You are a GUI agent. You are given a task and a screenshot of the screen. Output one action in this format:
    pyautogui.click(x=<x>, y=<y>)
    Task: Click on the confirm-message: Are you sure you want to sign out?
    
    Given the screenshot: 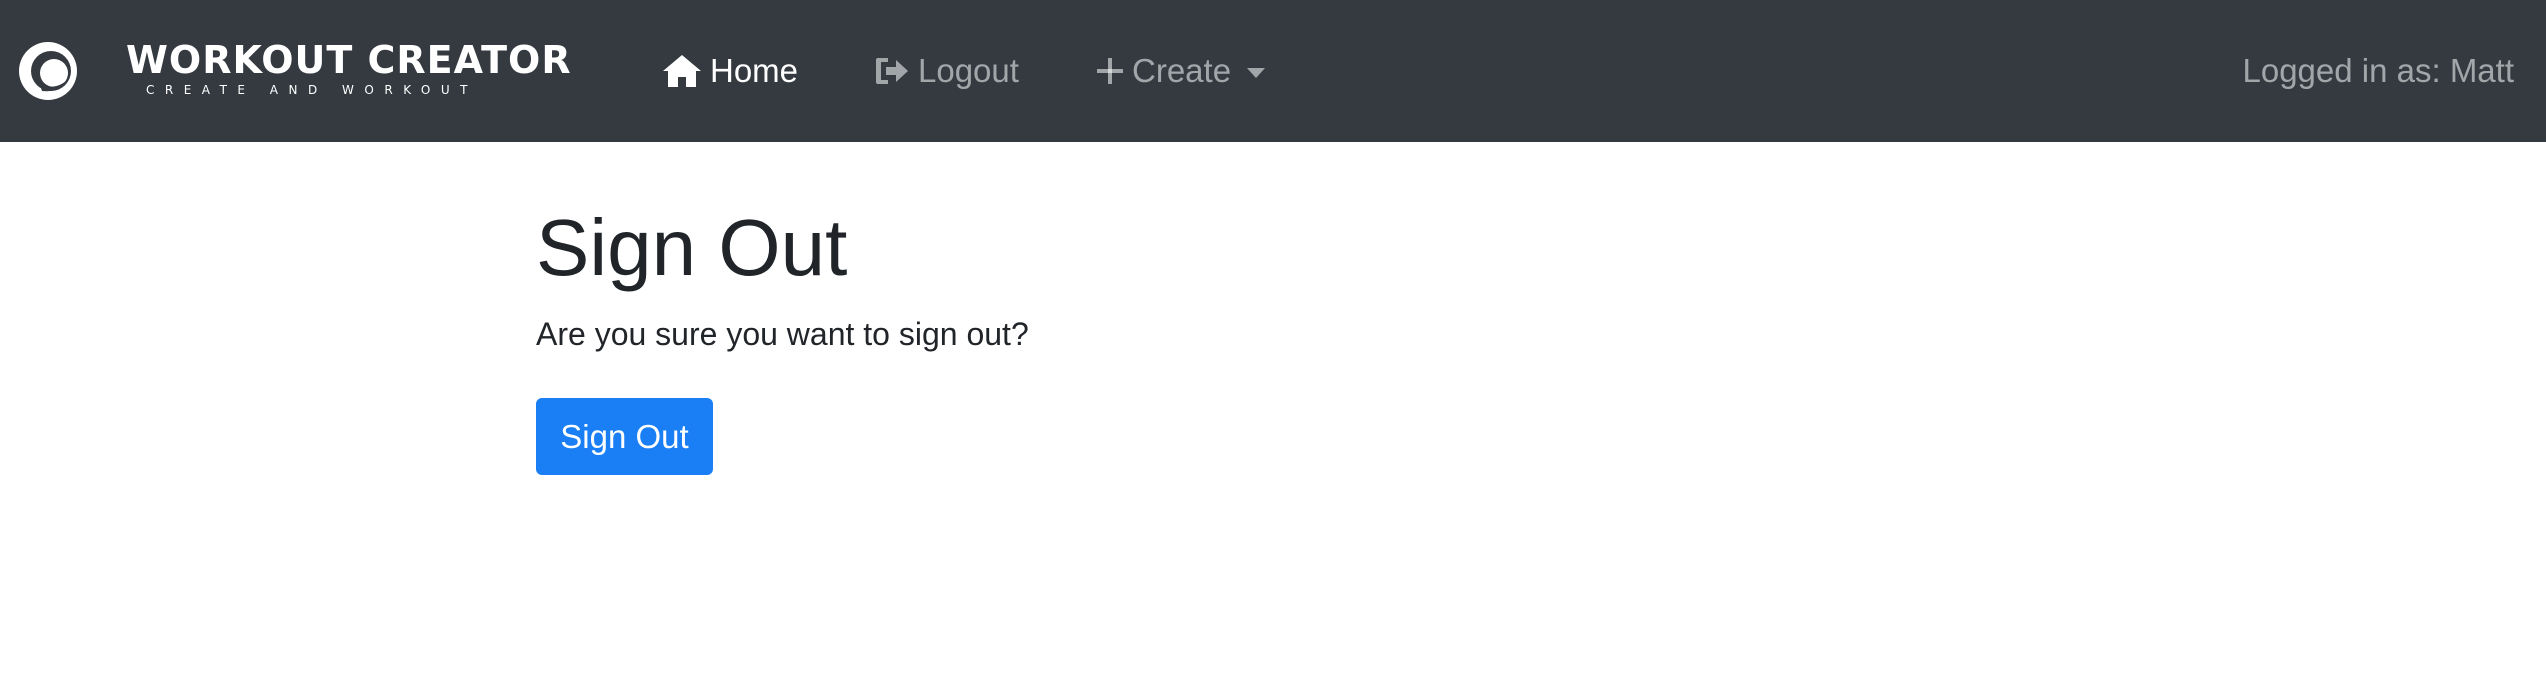 What is the action you would take?
    pyautogui.click(x=782, y=334)
    